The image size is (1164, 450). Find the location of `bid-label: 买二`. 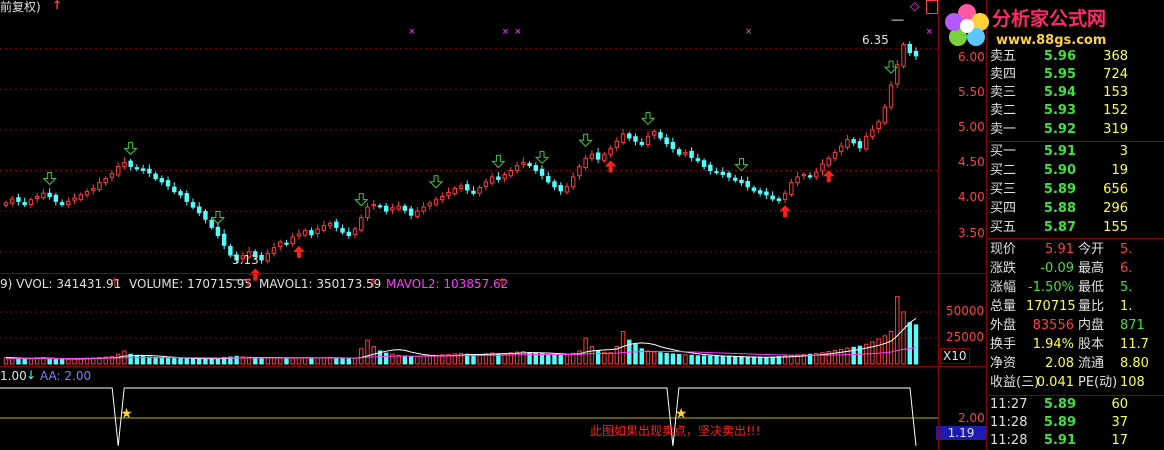

bid-label: 买二 is located at coordinates (1003, 170).